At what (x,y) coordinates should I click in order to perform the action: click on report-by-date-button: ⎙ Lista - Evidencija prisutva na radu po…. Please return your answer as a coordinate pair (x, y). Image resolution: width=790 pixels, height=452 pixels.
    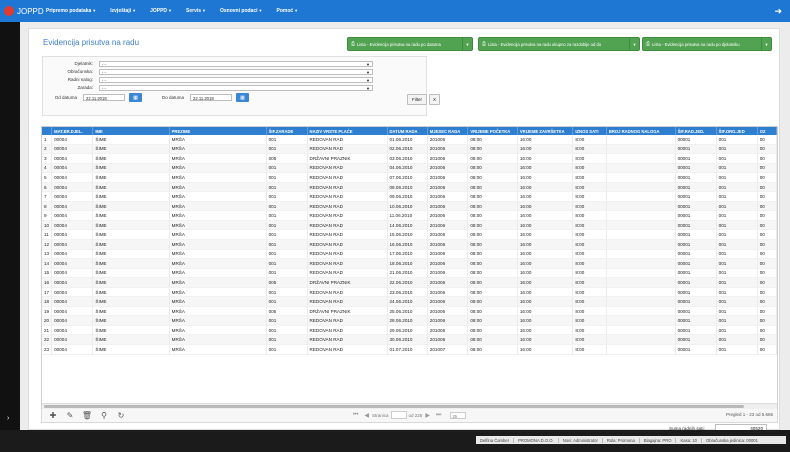
    Looking at the image, I should click on (410, 44).